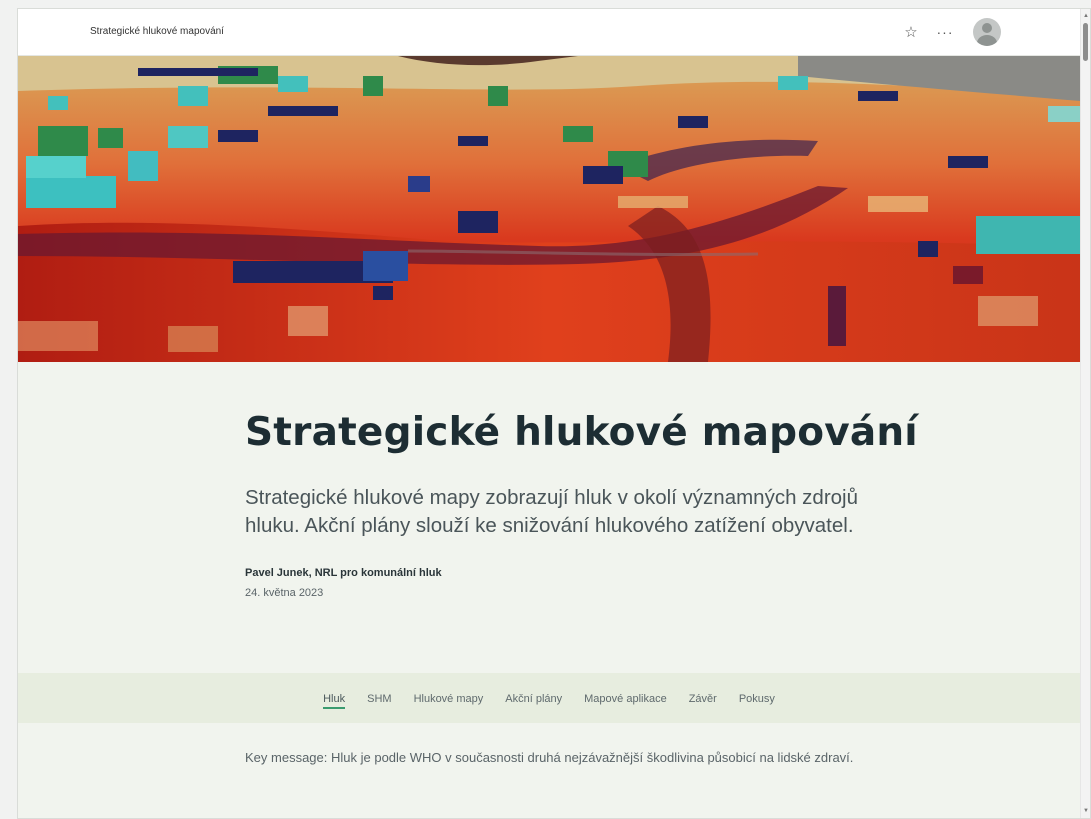 This screenshot has width=1091, height=819. Describe the element at coordinates (1085, 42) in the screenshot. I see `scroll-thumb` at that location.